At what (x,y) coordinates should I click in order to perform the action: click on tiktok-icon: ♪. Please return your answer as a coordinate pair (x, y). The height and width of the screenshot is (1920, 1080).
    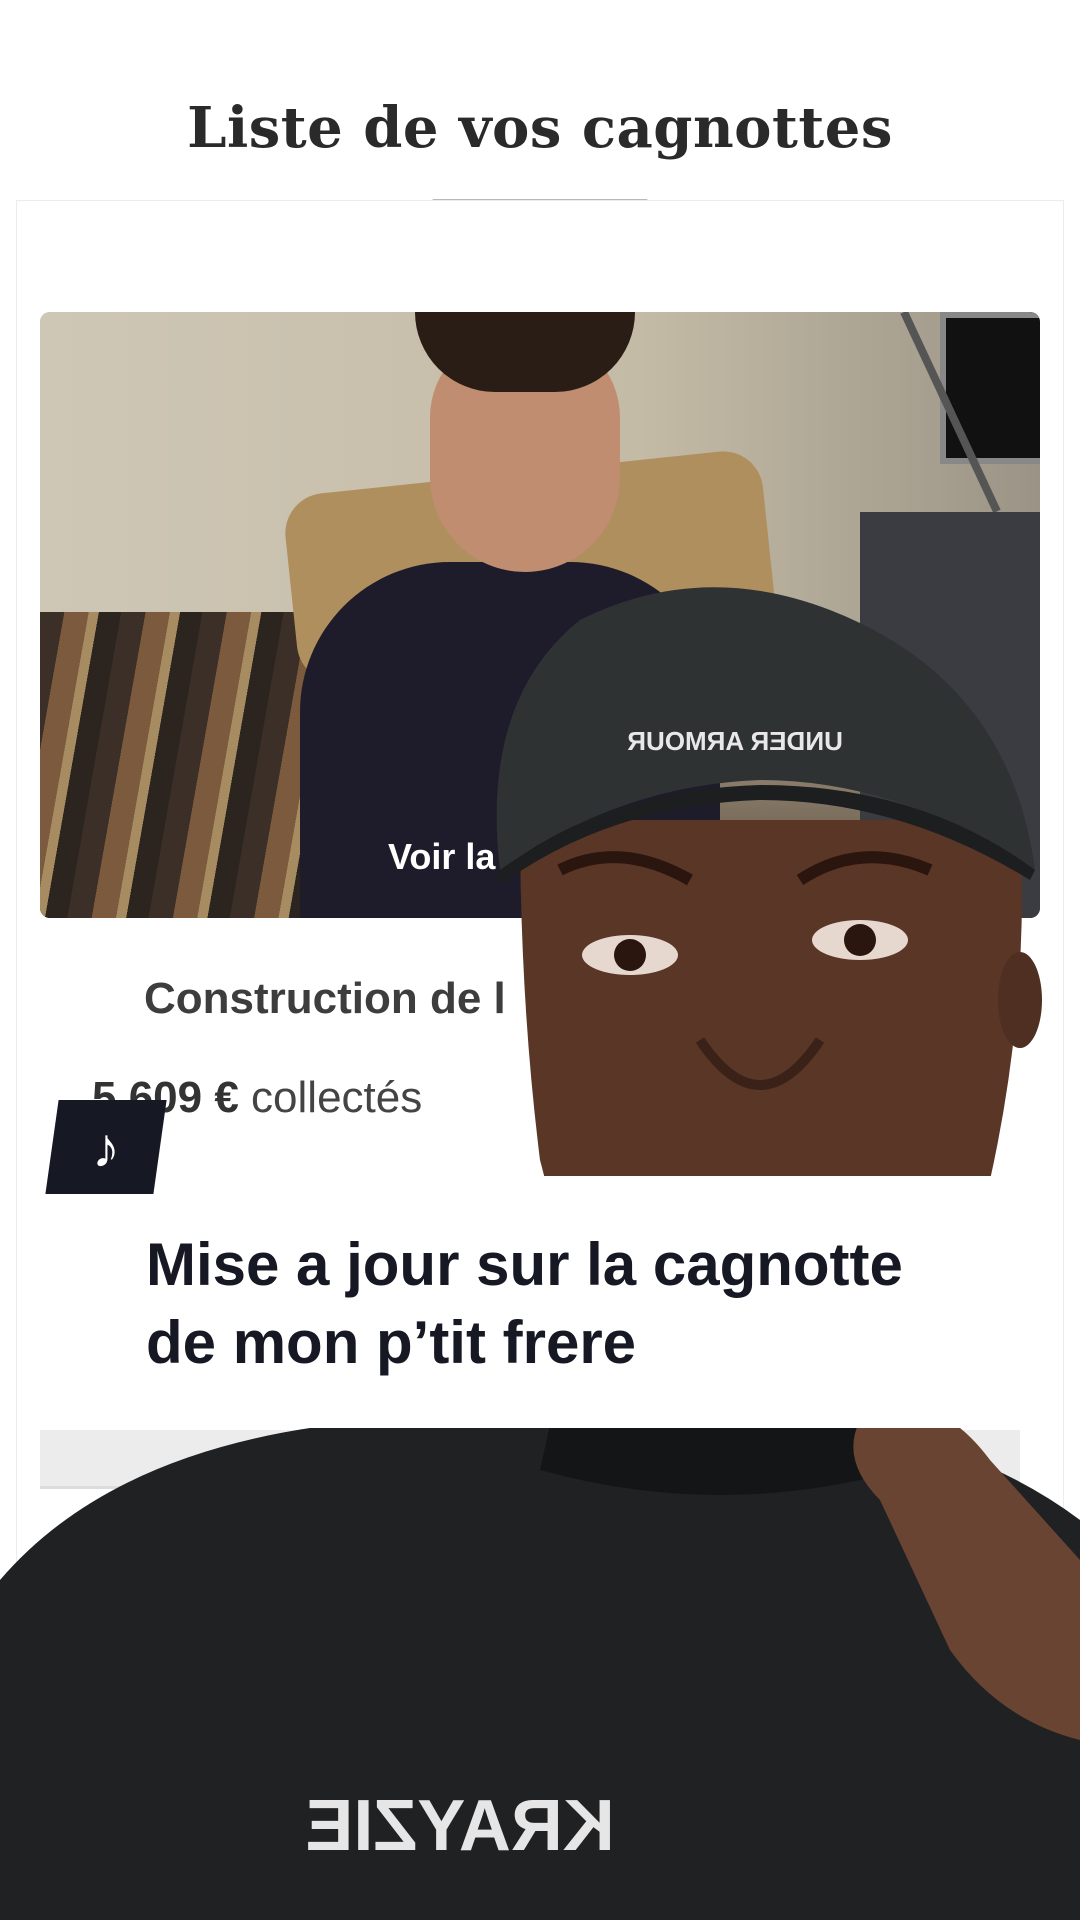
    Looking at the image, I should click on (106, 1147).